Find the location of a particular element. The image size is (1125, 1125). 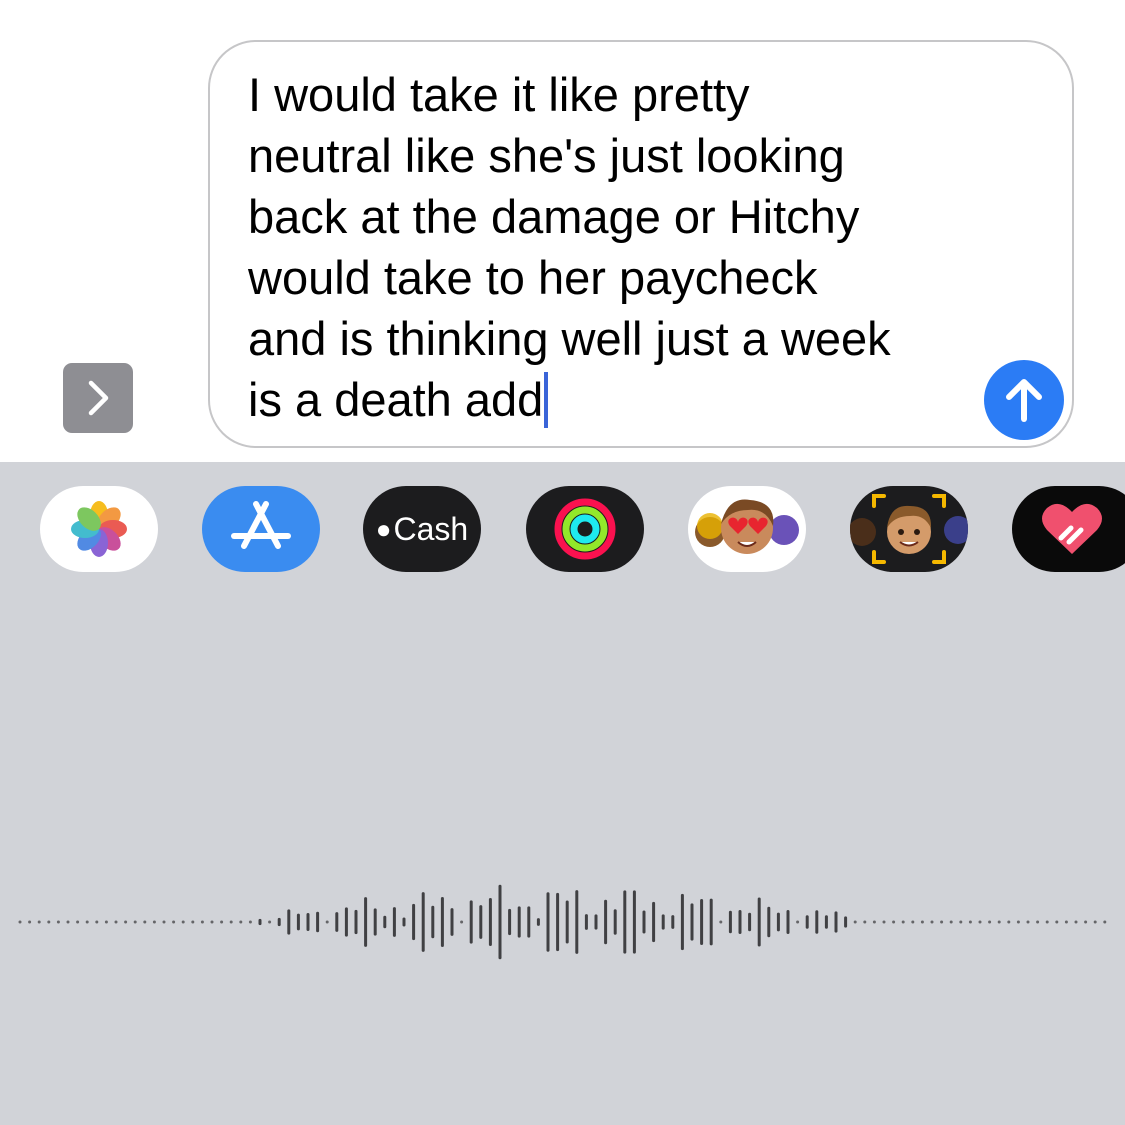

photos-icon is located at coordinates (99, 529).